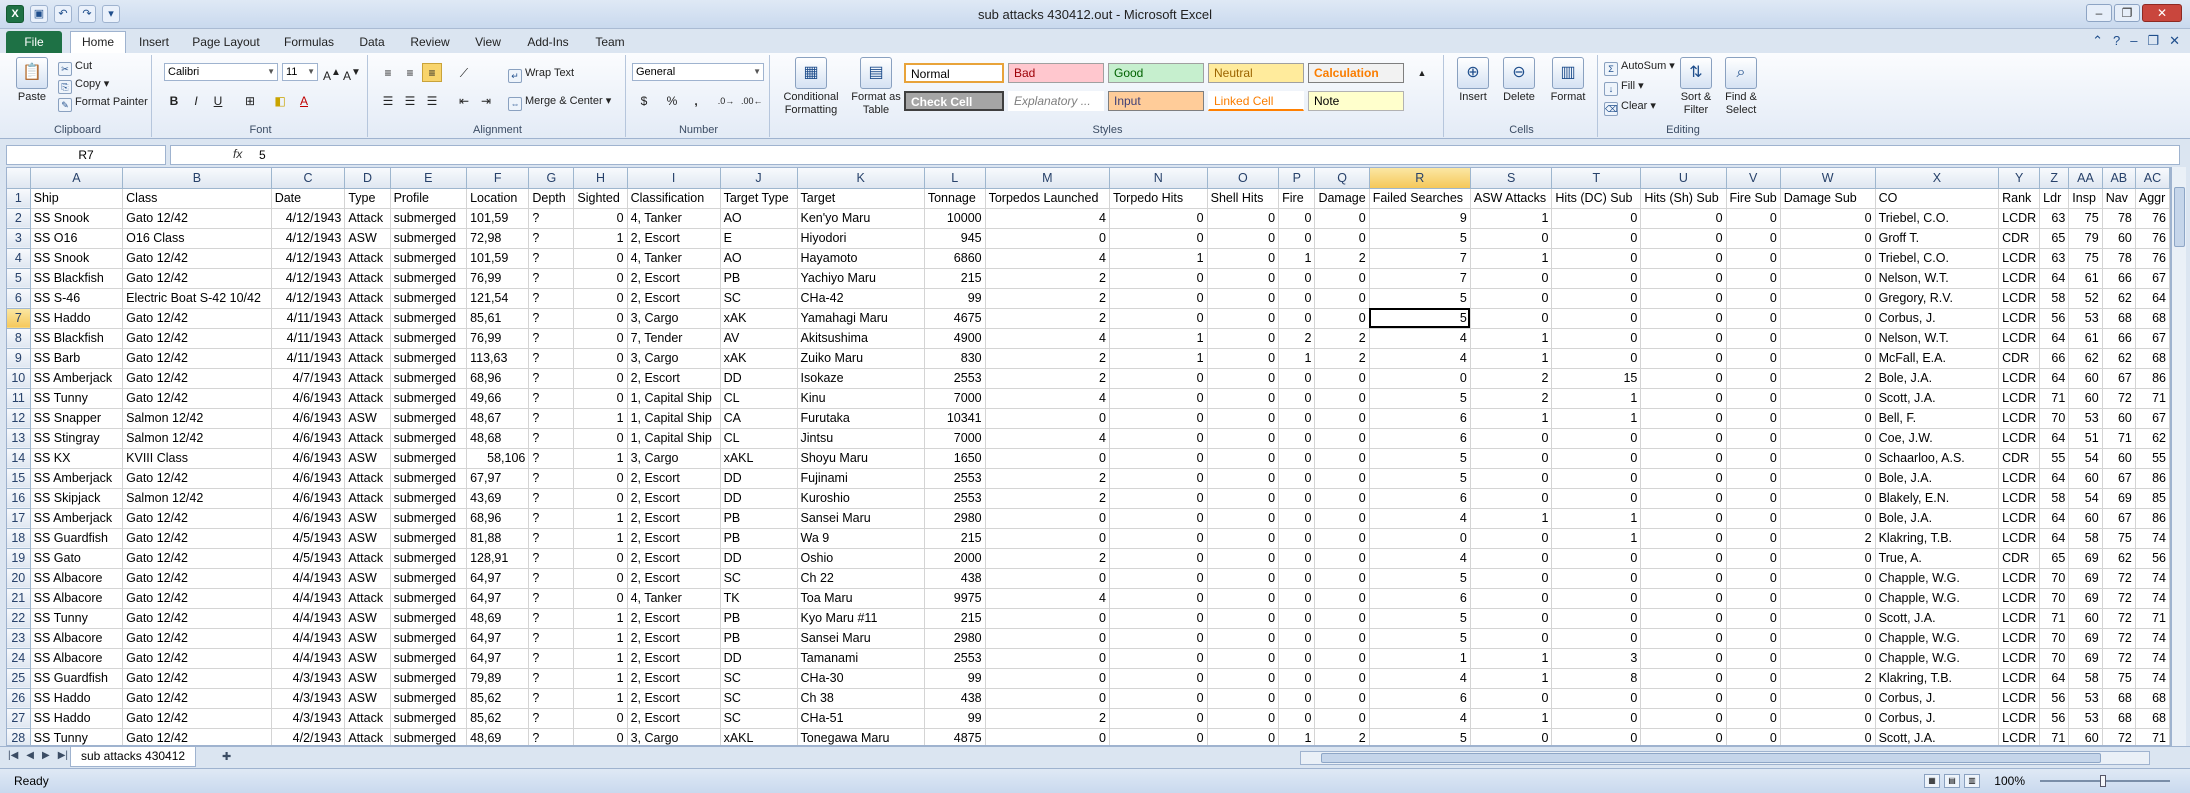 The image size is (2190, 793). Describe the element at coordinates (759, 178) in the screenshot. I see `column-header: J` at that location.